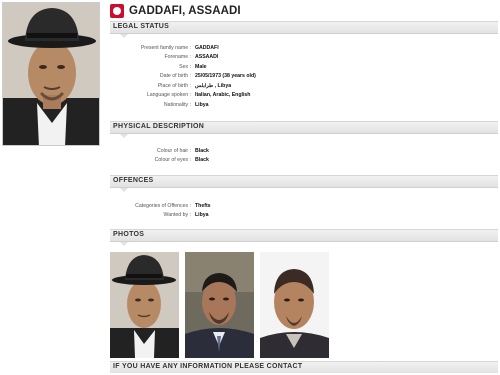 This screenshot has width=500, height=375. Describe the element at coordinates (294, 305) in the screenshot. I see `photo-thumbnail-shaved` at that location.